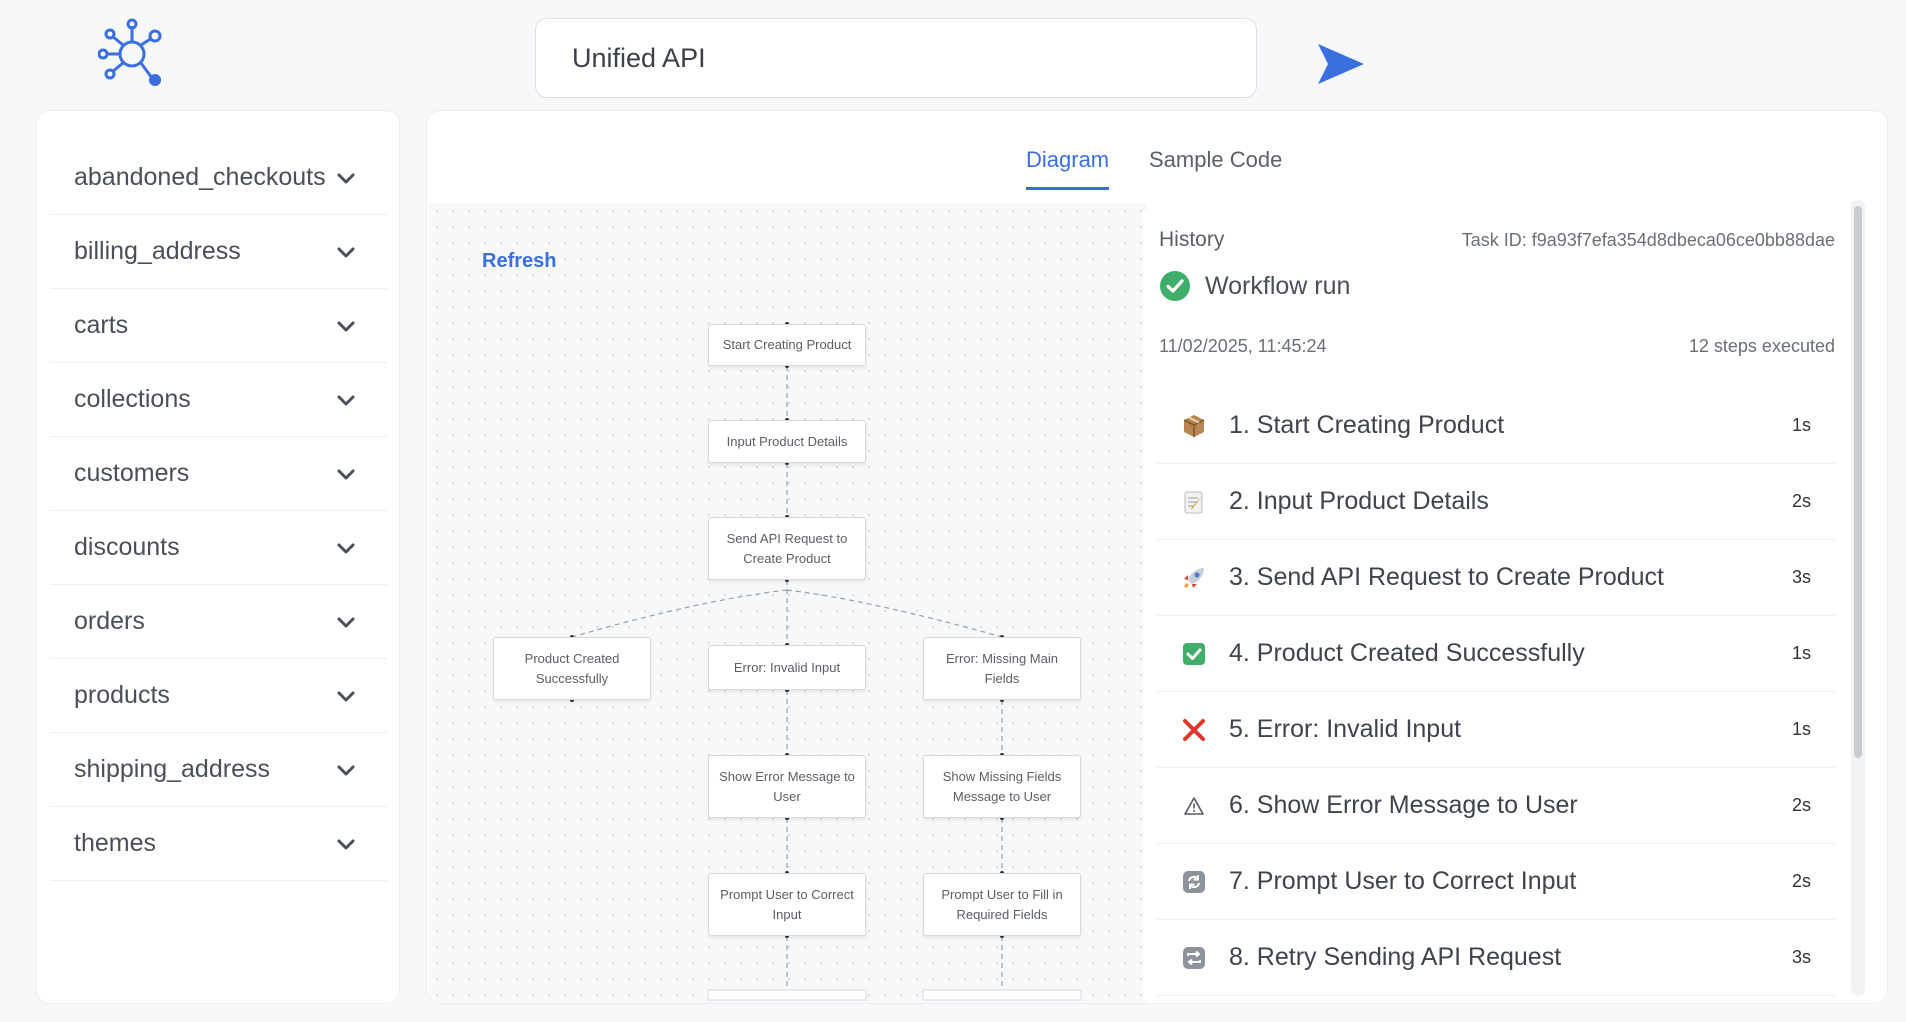  I want to click on memo-icon, so click(1194, 502).